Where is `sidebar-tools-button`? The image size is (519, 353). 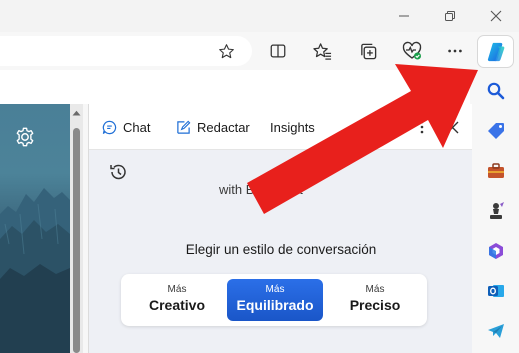
sidebar-tools-button is located at coordinates (496, 171).